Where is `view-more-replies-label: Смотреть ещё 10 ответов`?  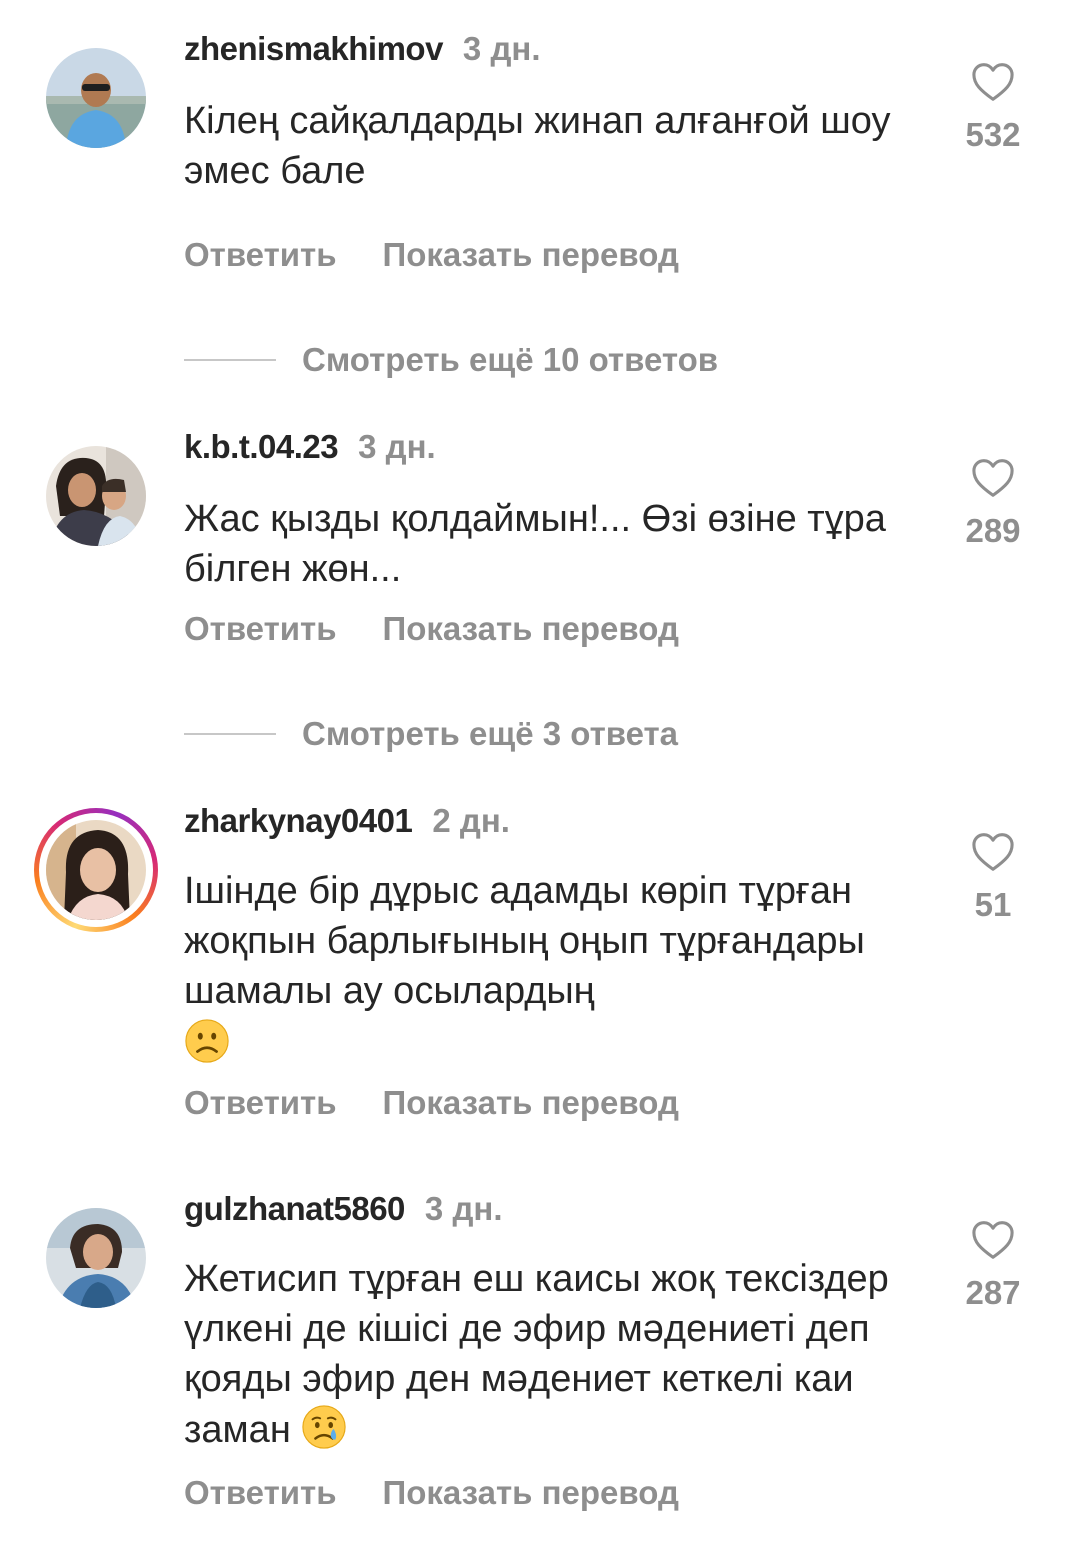
view-more-replies-label: Смотреть ещё 10 ответов is located at coordinates (510, 359).